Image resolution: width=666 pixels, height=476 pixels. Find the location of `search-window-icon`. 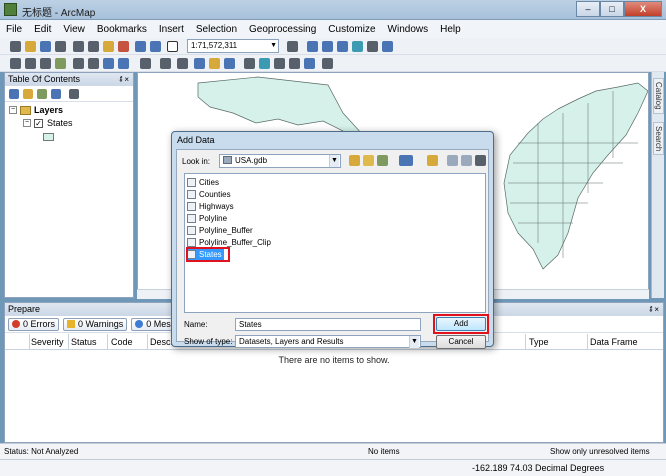

search-window-icon is located at coordinates (342, 46).